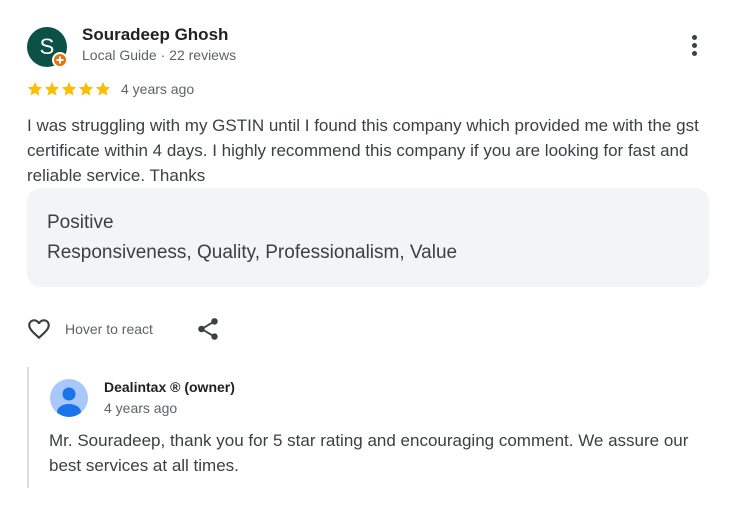 Image resolution: width=747 pixels, height=513 pixels. What do you see at coordinates (39, 329) in the screenshot?
I see `heart-outline-icon` at bounding box center [39, 329].